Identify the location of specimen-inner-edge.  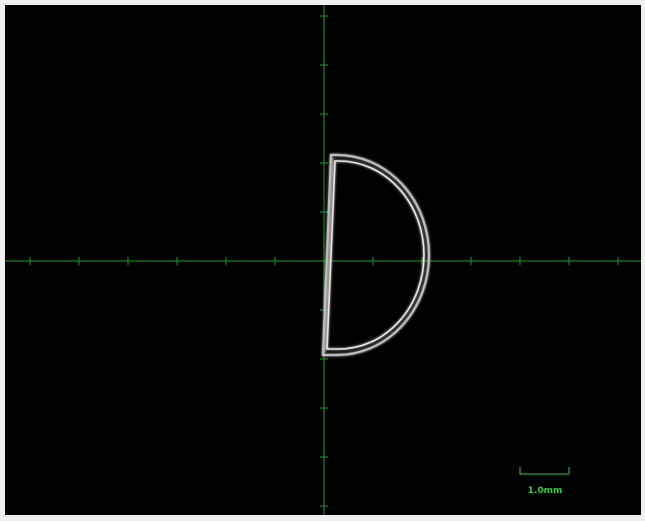
(375, 255).